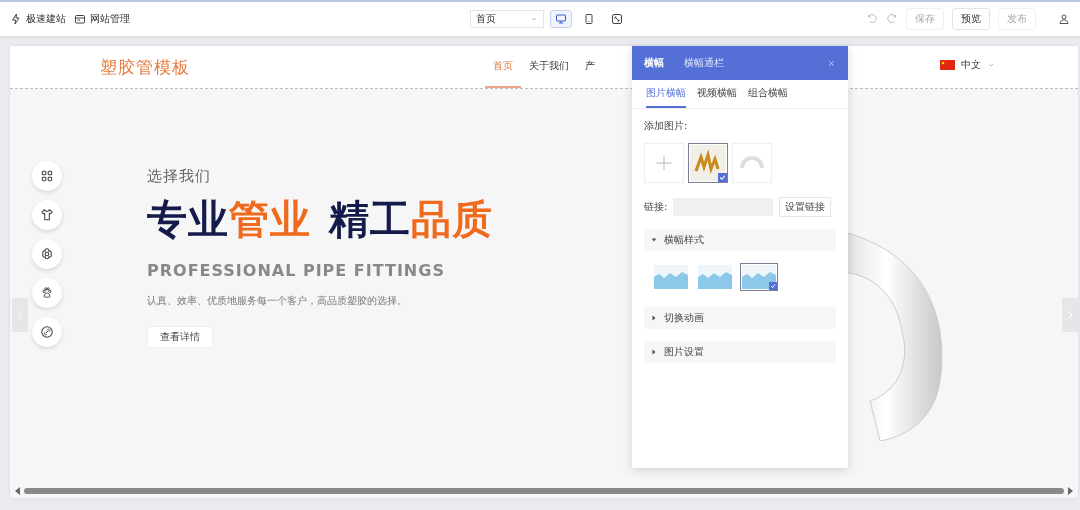  What do you see at coordinates (507, 19) in the screenshot?
I see `page-select: 首页` at bounding box center [507, 19].